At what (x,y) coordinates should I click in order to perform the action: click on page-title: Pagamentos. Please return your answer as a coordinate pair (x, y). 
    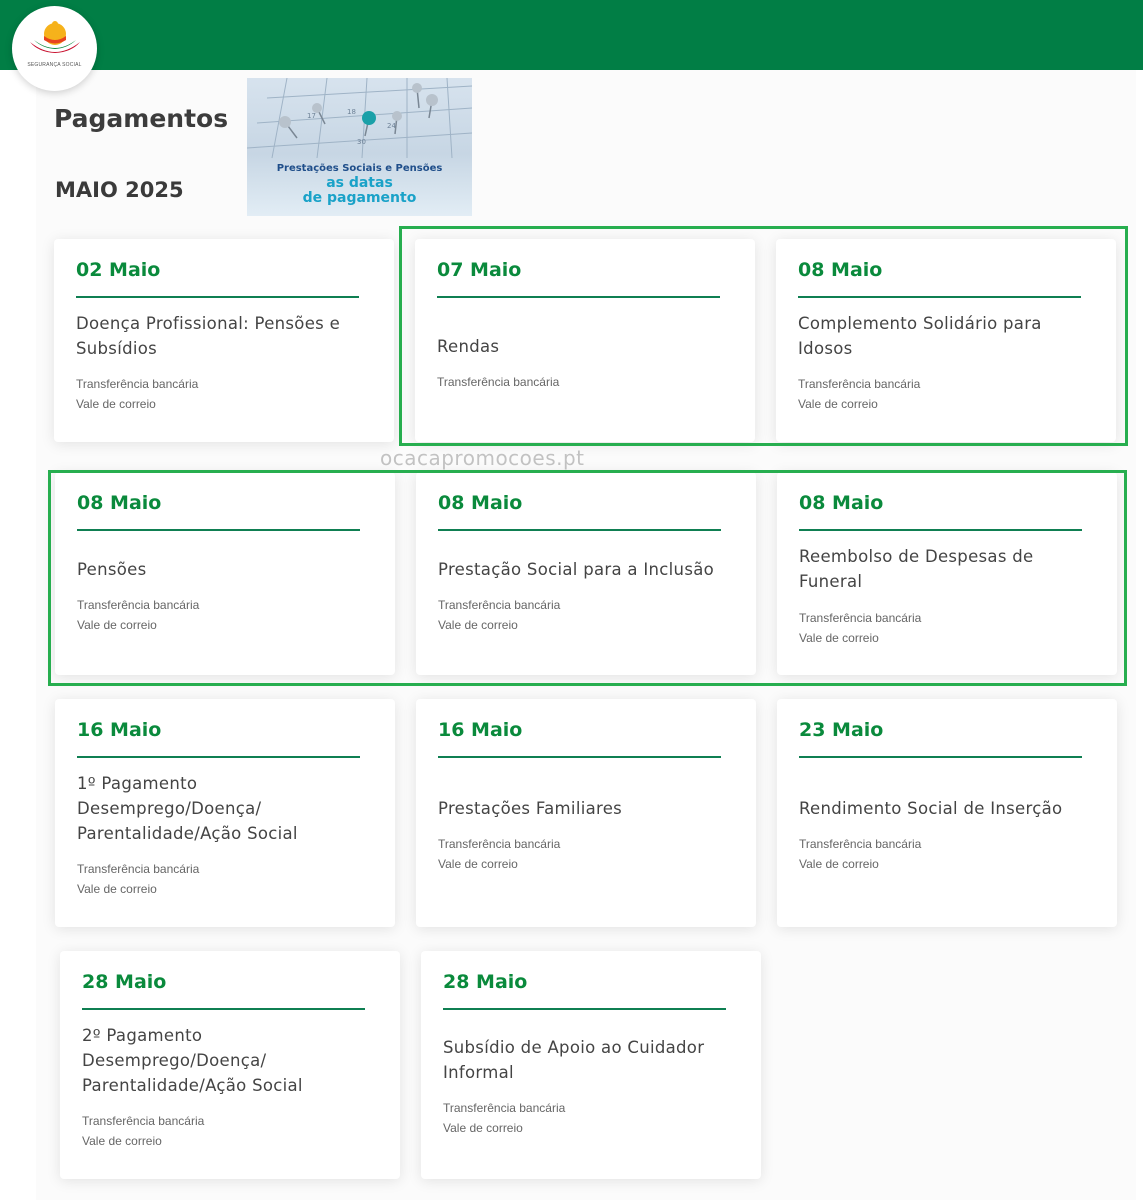
    Looking at the image, I should click on (141, 118).